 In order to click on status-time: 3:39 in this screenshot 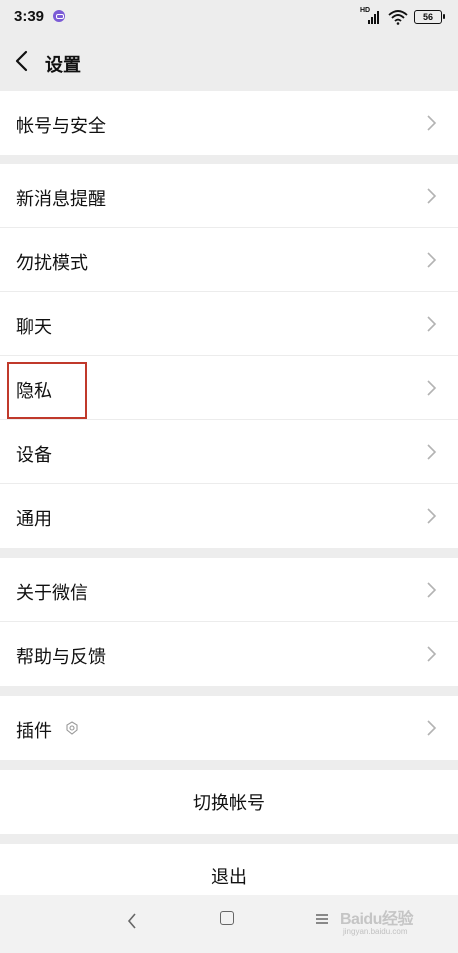, I will do `click(29, 16)`.